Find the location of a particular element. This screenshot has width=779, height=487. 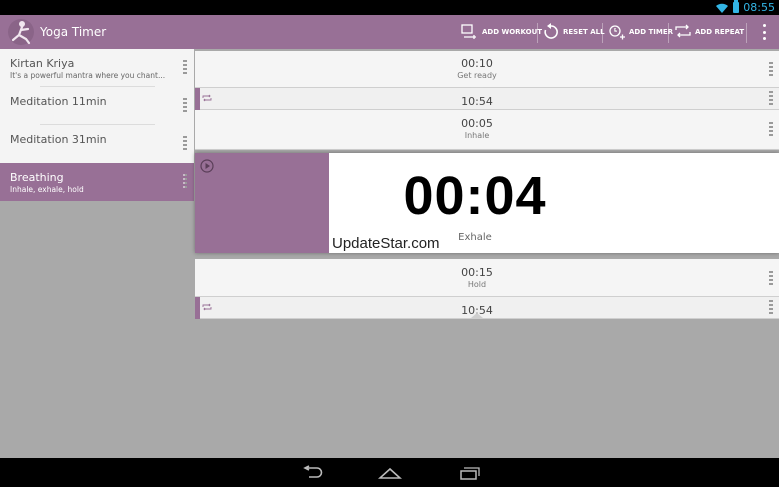

app-title: Yoga Timer is located at coordinates (73, 32).